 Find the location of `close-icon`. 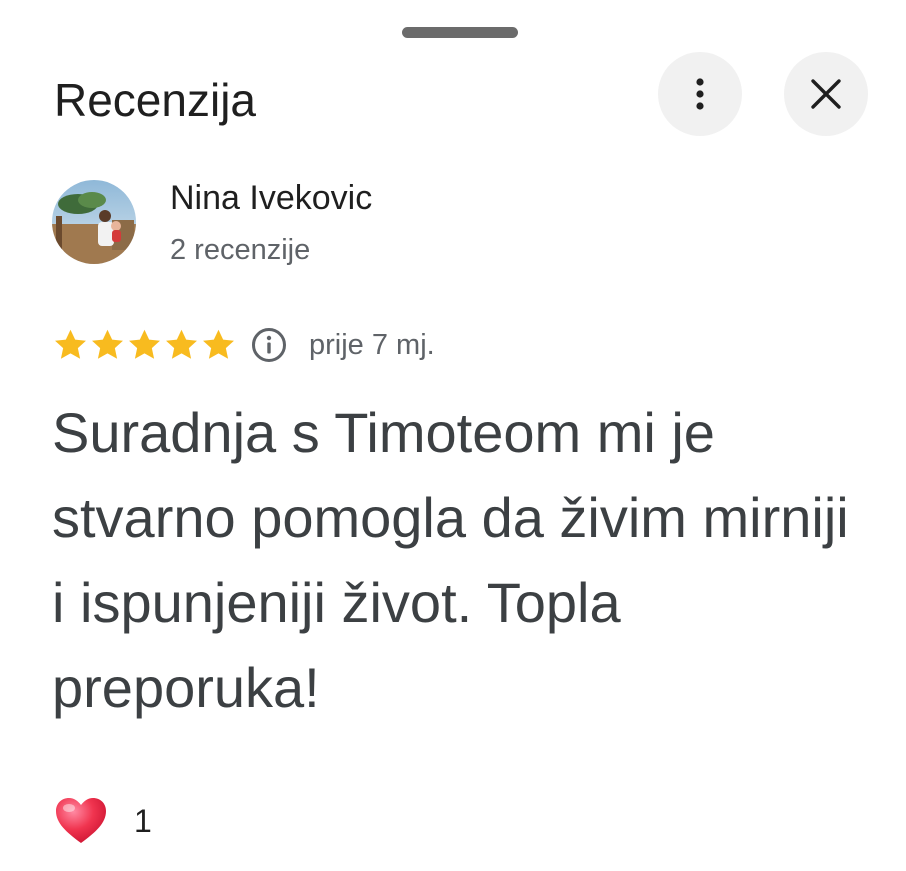

close-icon is located at coordinates (826, 94).